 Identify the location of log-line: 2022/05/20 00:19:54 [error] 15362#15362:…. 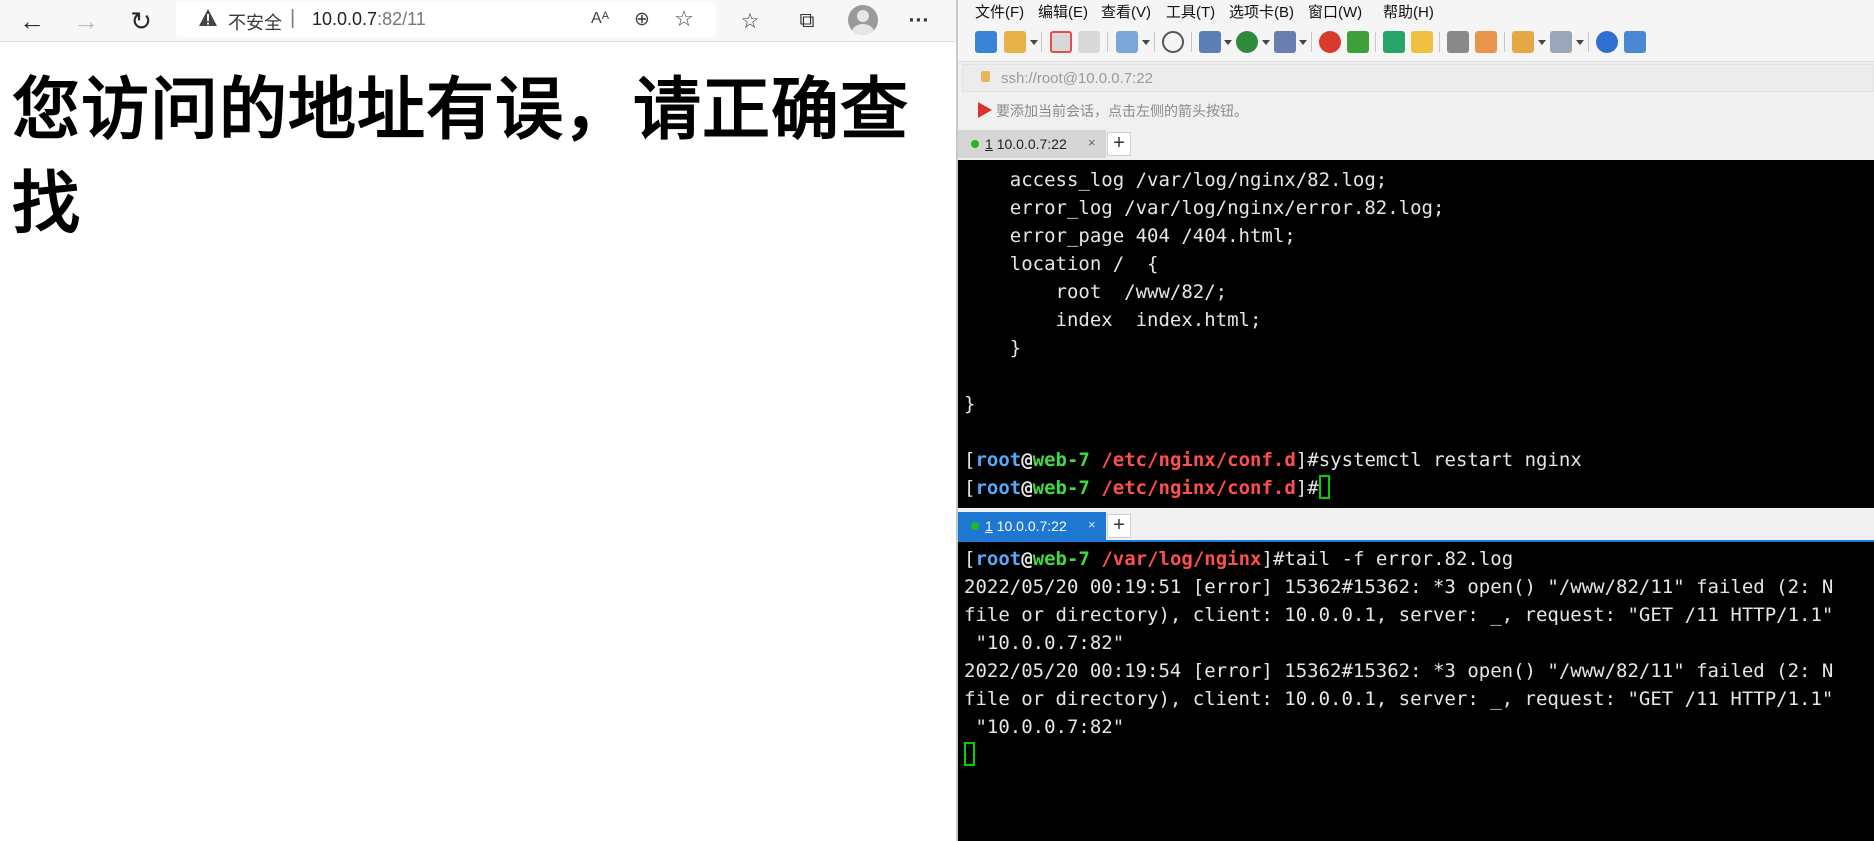
(1399, 671).